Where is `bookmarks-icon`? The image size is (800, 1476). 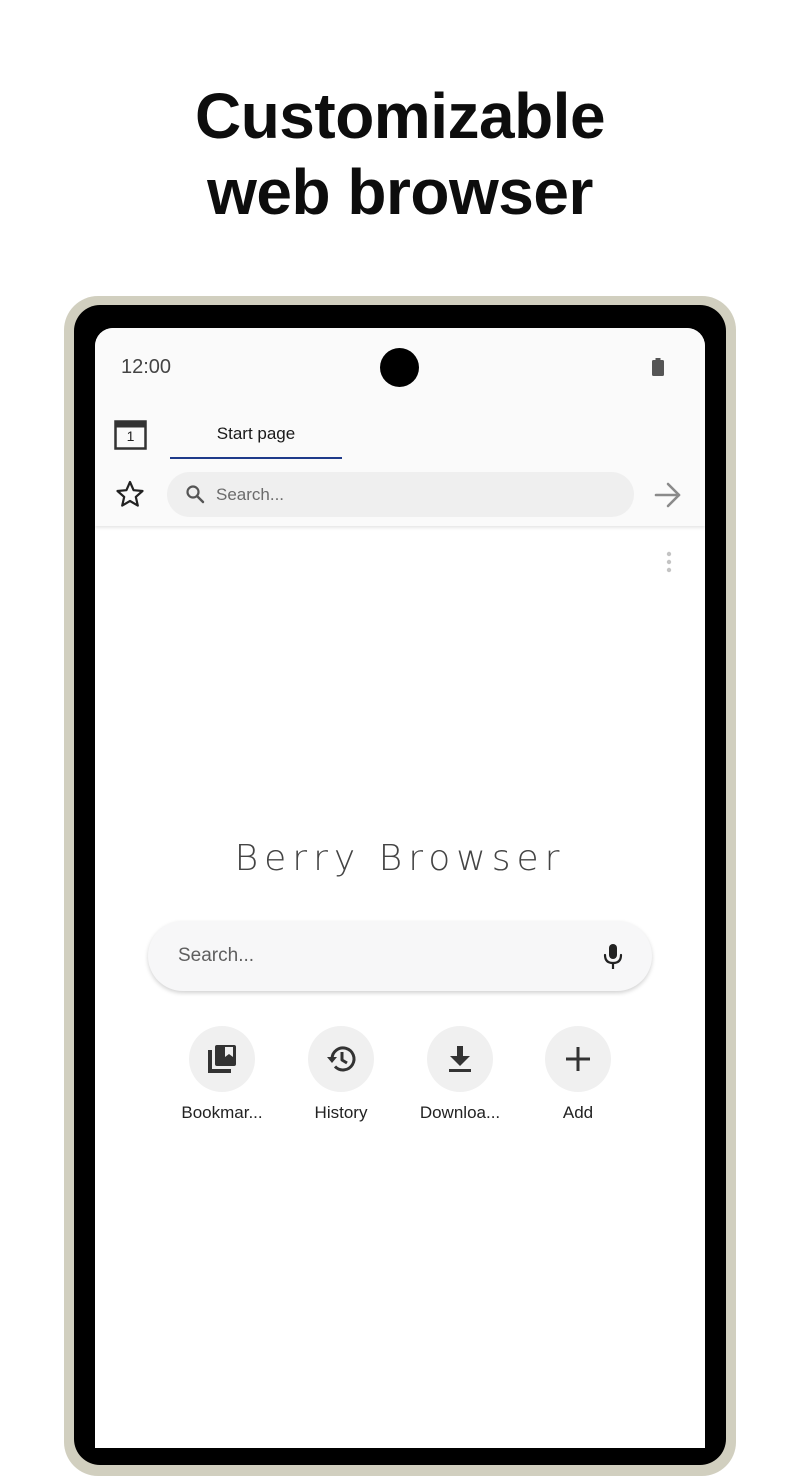
bookmarks-icon is located at coordinates (222, 1059).